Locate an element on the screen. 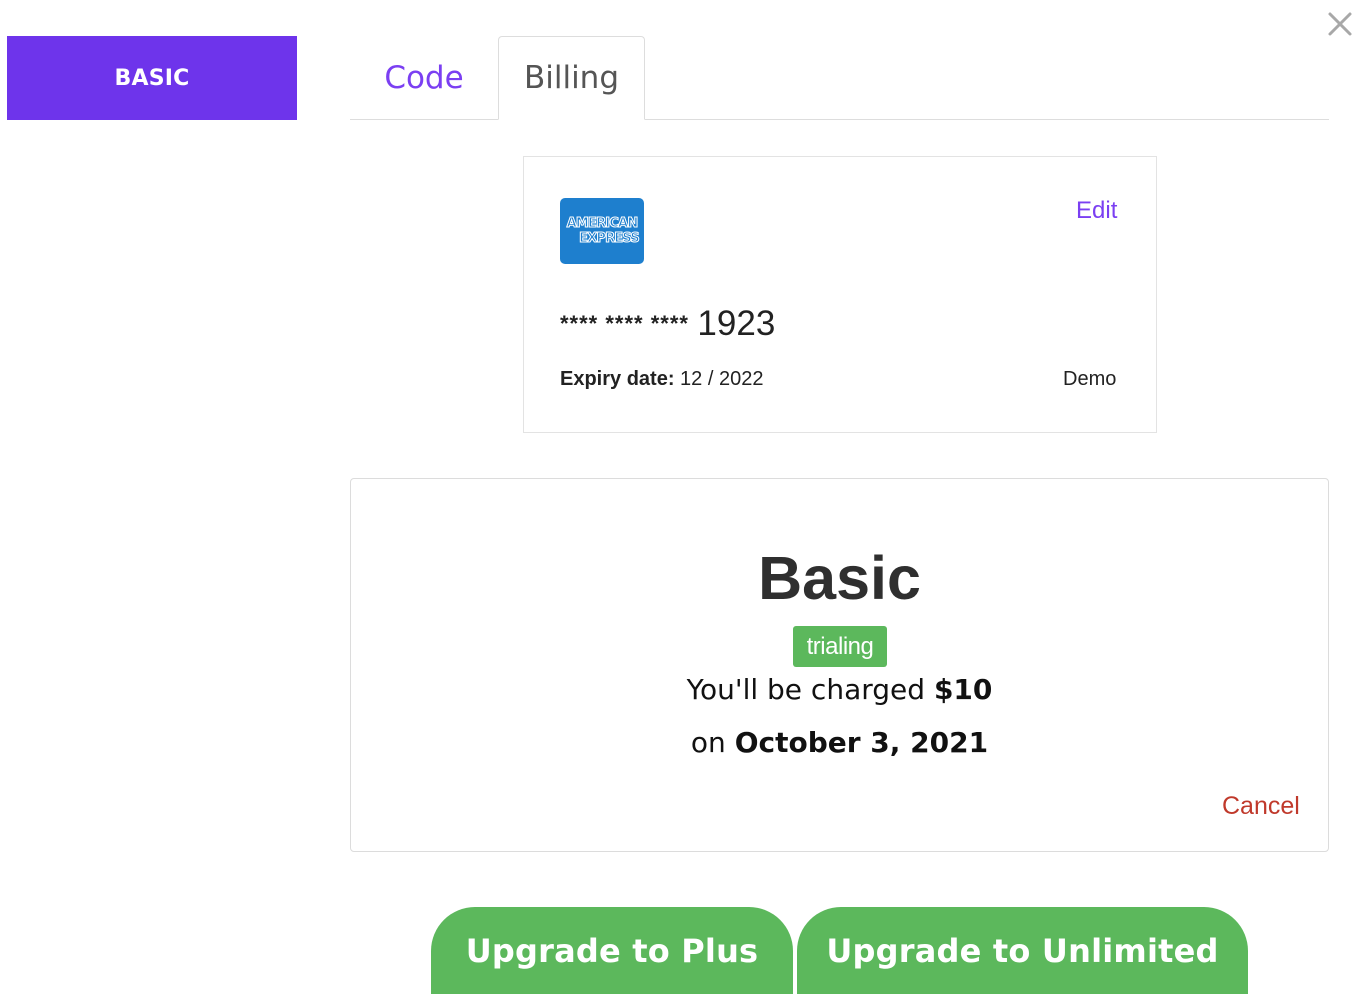 This screenshot has height=994, width=1367. card-expiry: Expiry date: 12 / 2022 is located at coordinates (661, 379).